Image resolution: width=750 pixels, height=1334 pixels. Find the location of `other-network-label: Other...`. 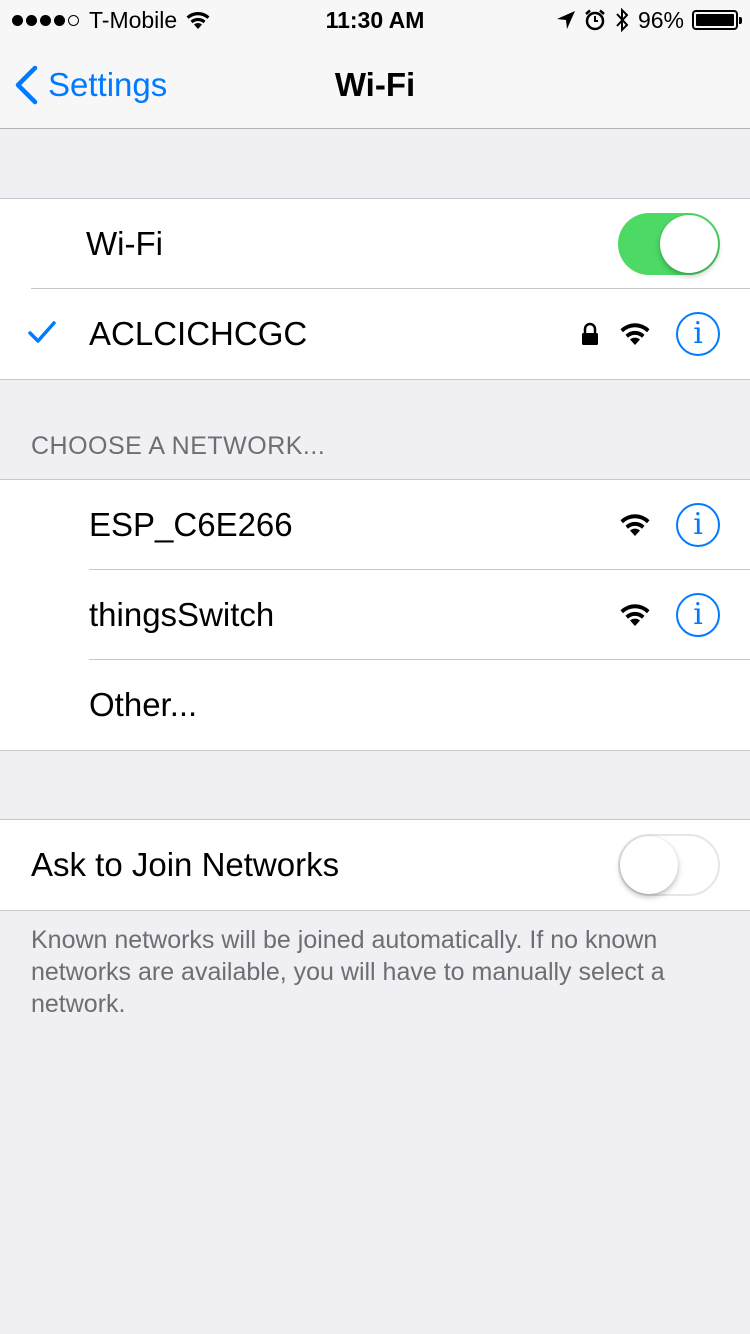

other-network-label: Other... is located at coordinates (143, 704).